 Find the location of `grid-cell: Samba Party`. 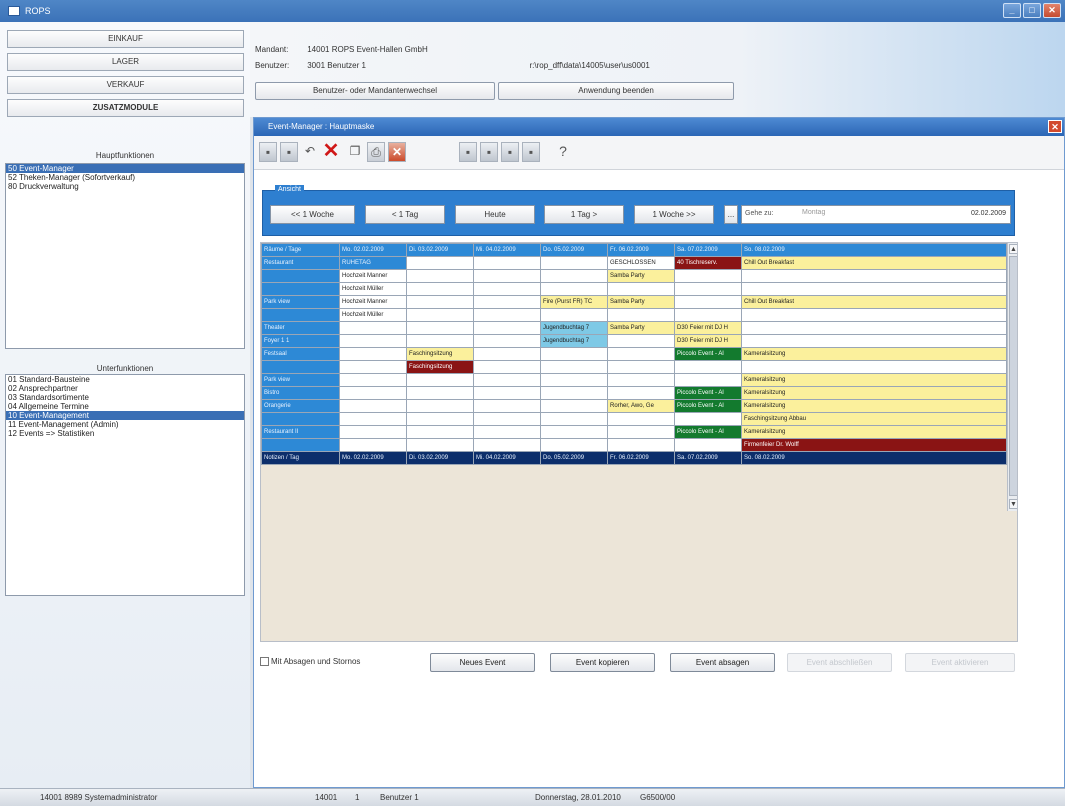

grid-cell: Samba Party is located at coordinates (641, 328).